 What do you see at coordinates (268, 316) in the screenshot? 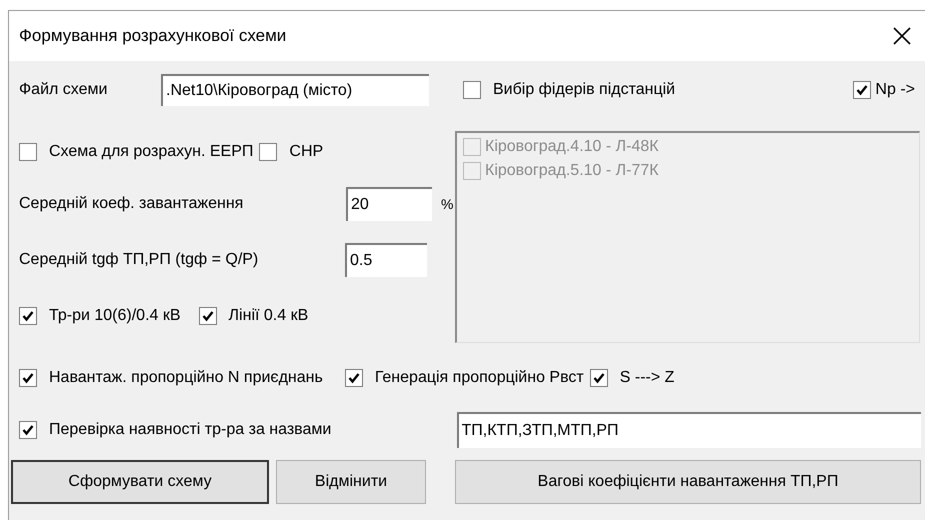
I see `checkbox-label: Лінії 0.4 кВ` at bounding box center [268, 316].